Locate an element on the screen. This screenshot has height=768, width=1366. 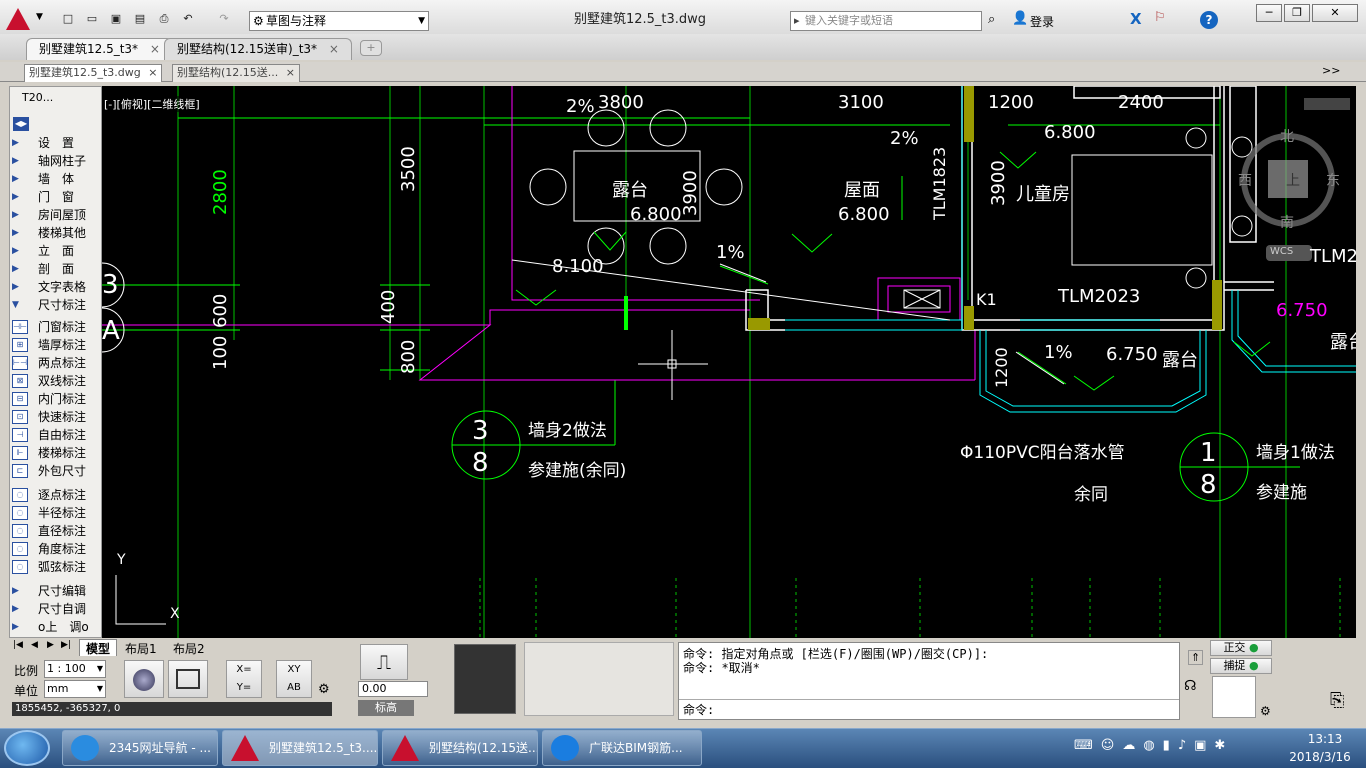
search-input: ▸ 键入关键字或短语 is located at coordinates (886, 21).